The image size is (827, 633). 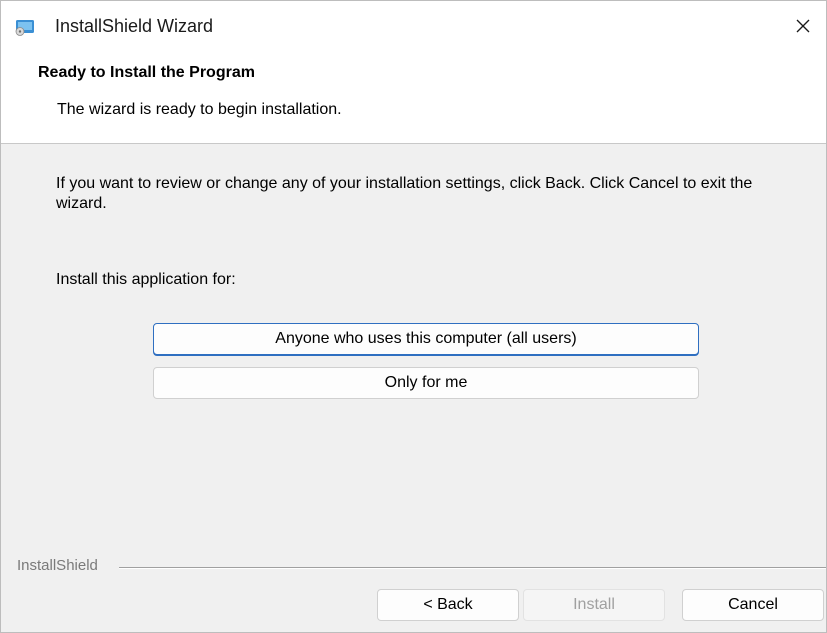 I want to click on install-for-label: Install this application for:, so click(x=146, y=279).